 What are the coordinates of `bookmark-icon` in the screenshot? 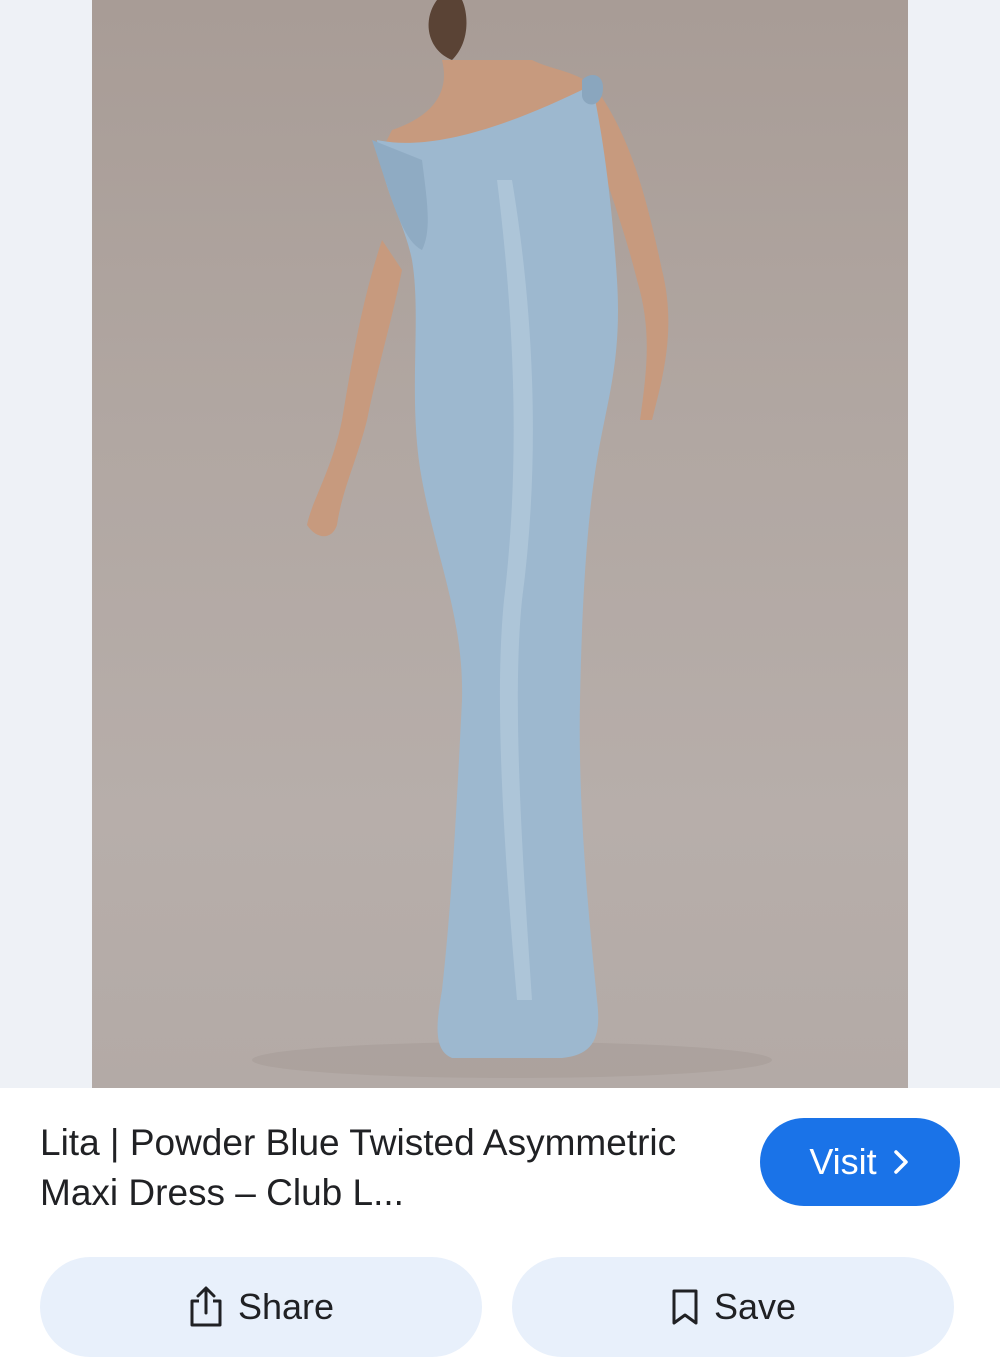 It's located at (685, 1307).